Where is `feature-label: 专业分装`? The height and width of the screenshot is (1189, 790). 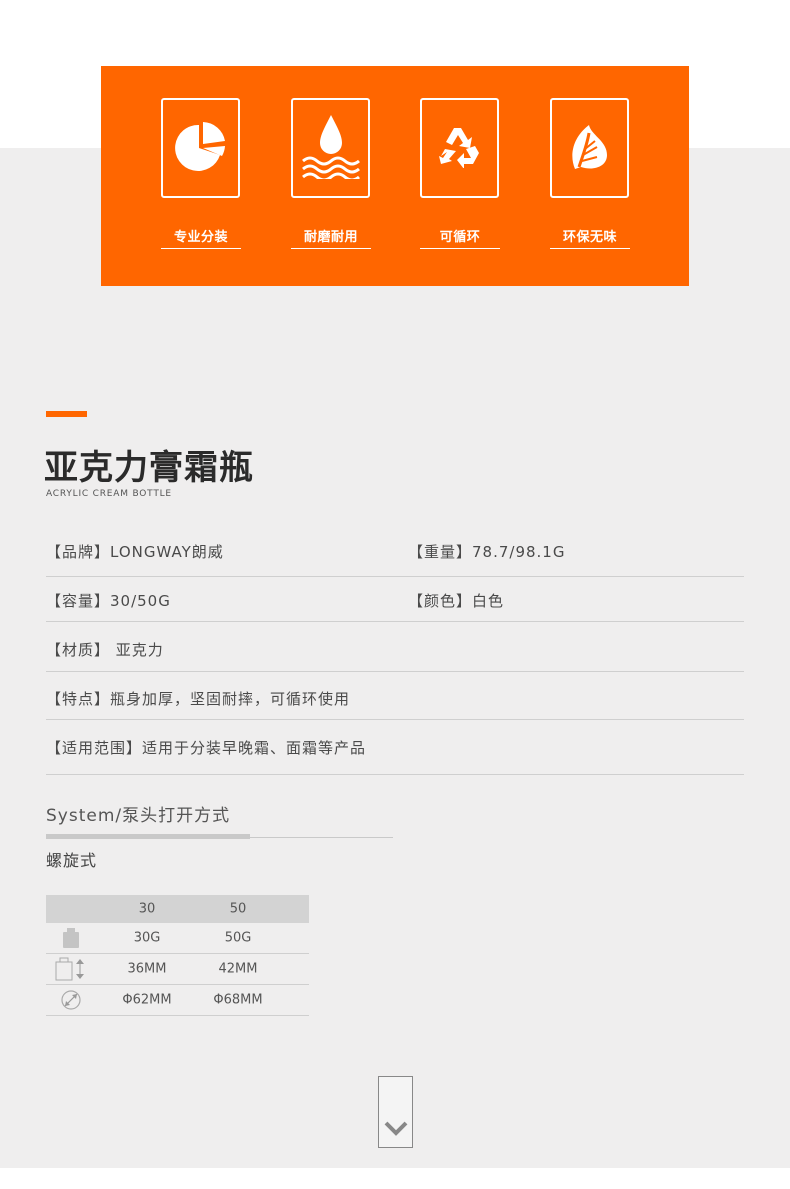 feature-label: 专业分装 is located at coordinates (201, 237).